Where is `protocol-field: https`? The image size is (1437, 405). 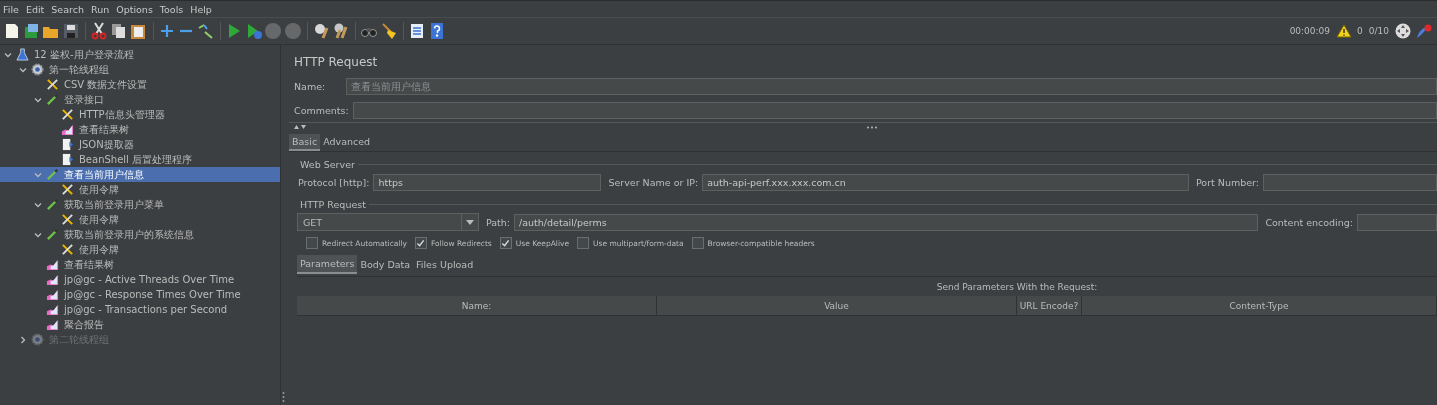 protocol-field: https is located at coordinates (487, 182).